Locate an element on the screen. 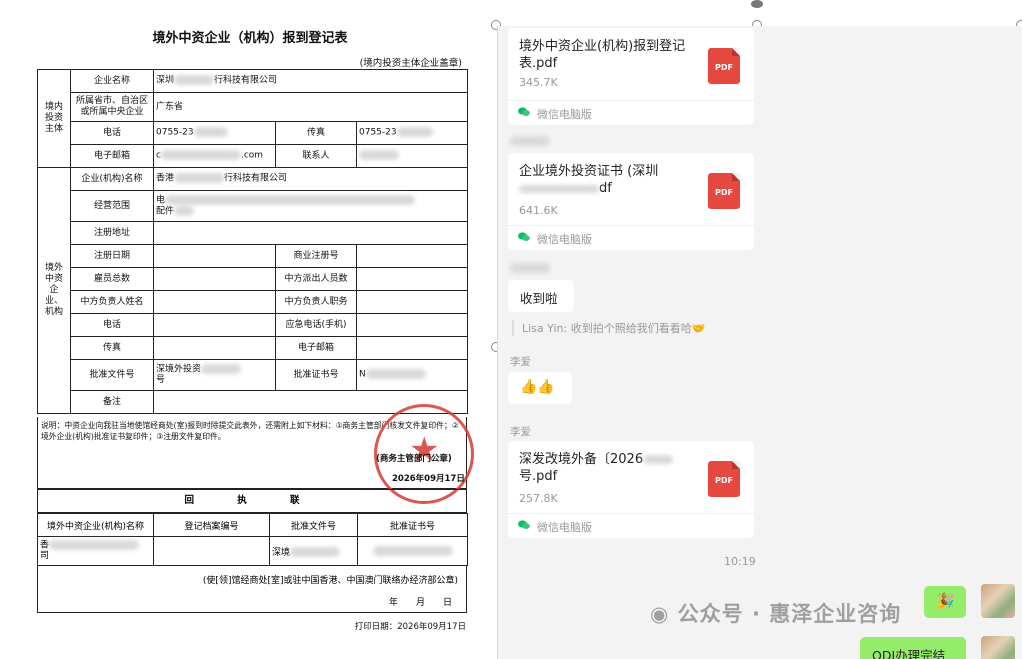 Image resolution: width=1022 pixels, height=659 pixels. wechat-watermark-icon: ◉ is located at coordinates (660, 614).